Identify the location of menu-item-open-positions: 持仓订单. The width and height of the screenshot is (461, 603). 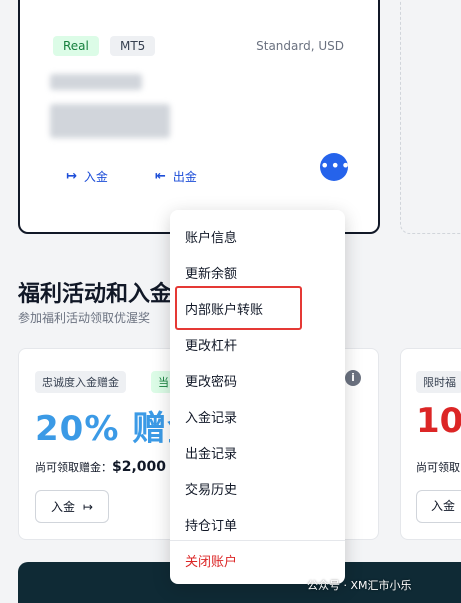
(211, 524).